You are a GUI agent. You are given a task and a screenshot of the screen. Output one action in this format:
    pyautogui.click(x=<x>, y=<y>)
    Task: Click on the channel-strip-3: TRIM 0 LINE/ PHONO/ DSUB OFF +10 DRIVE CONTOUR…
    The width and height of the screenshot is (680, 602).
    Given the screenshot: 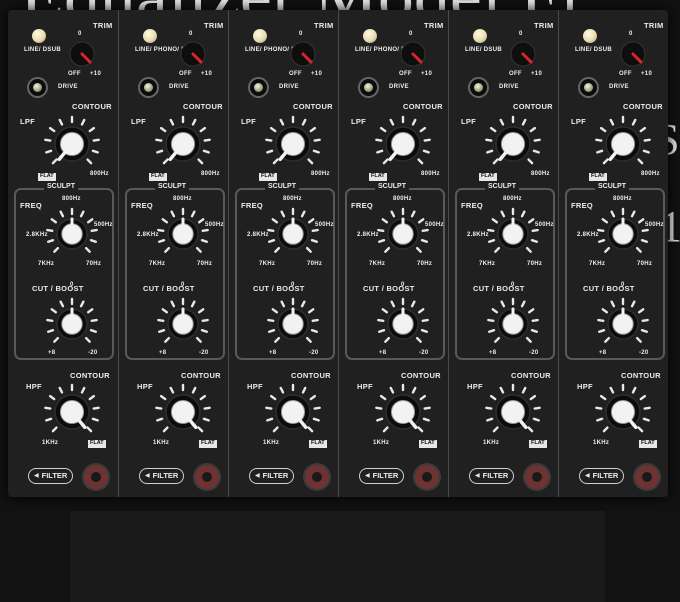 What is the action you would take?
    pyautogui.click(x=283, y=253)
    